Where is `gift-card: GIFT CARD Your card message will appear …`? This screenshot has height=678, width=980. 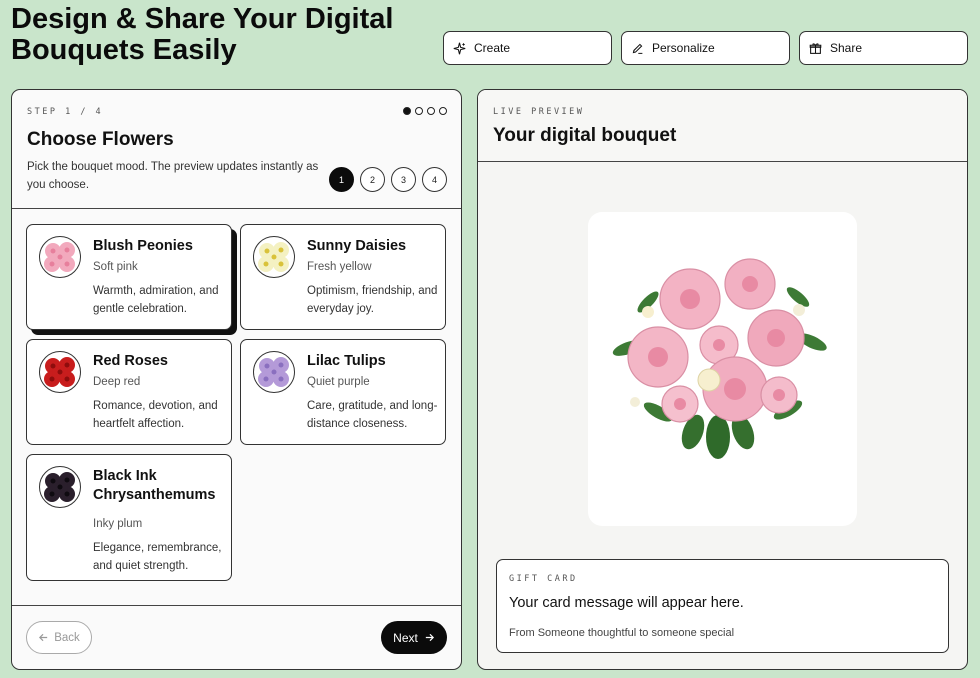
gift-card: GIFT CARD Your card message will appear … is located at coordinates (722, 606).